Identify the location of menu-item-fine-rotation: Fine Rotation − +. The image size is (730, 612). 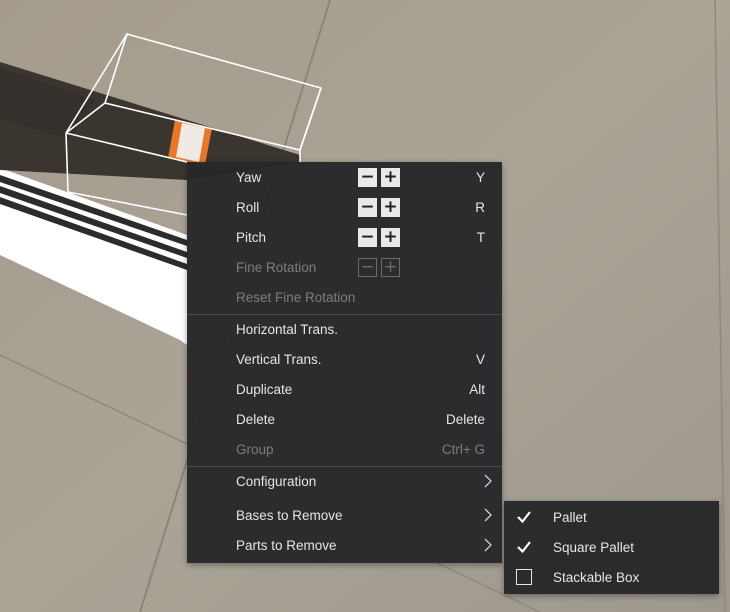
(344, 267).